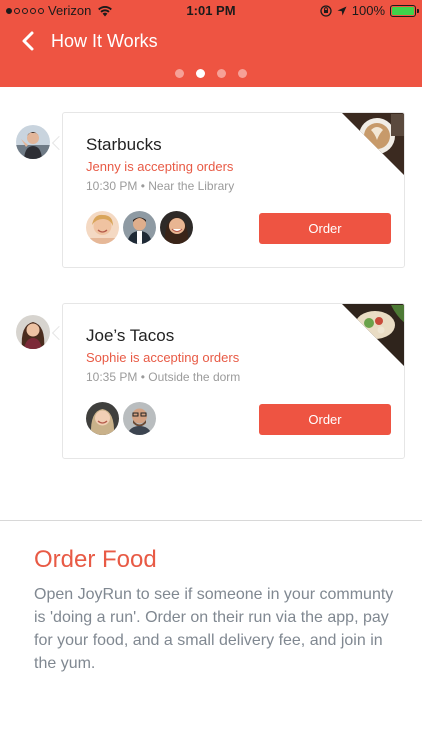 This screenshot has width=422, height=750. I want to click on run-title: Starbucks, so click(124, 144).